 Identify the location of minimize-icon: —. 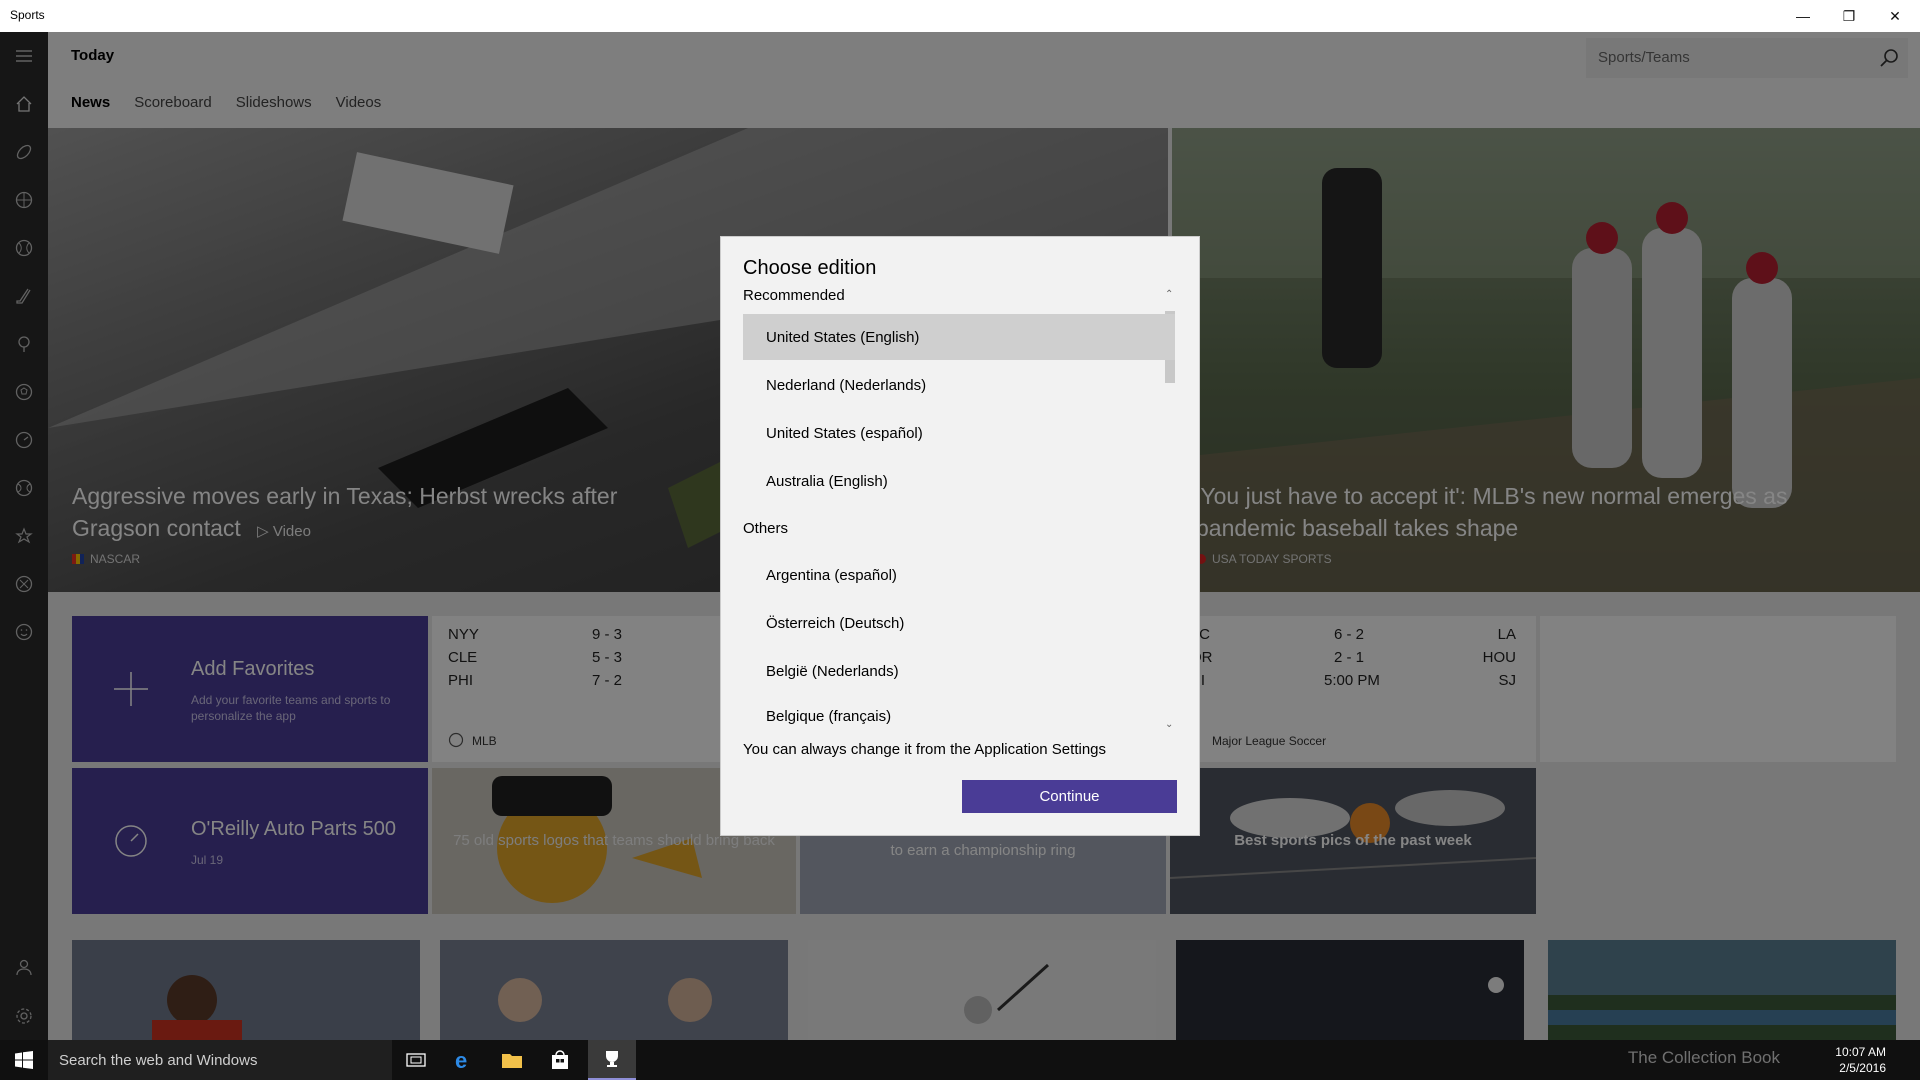
(1803, 16).